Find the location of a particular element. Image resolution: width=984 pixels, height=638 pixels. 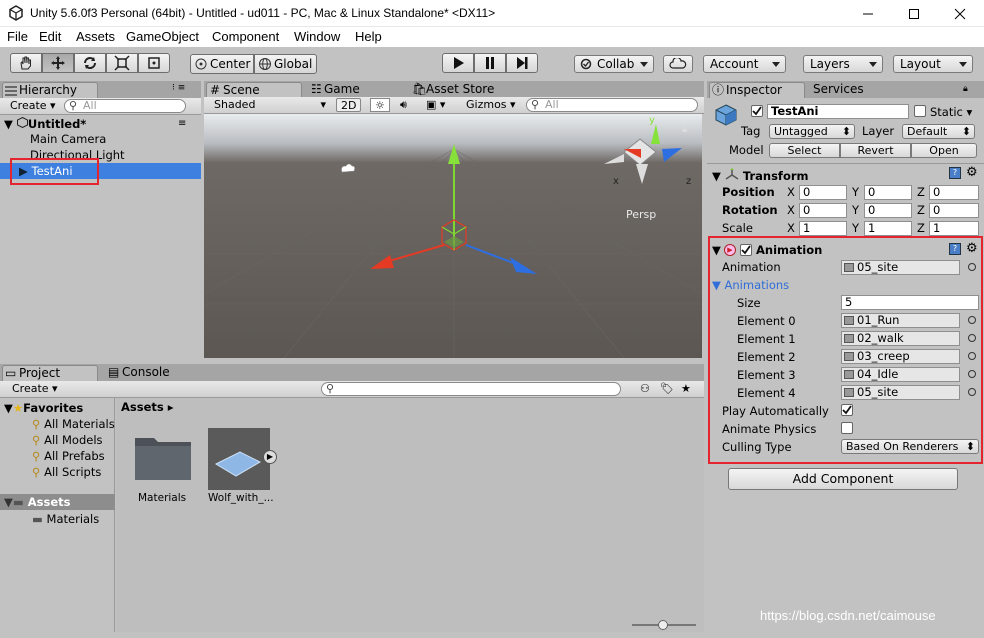

settings-gear-icon: ⚙ is located at coordinates (972, 172).